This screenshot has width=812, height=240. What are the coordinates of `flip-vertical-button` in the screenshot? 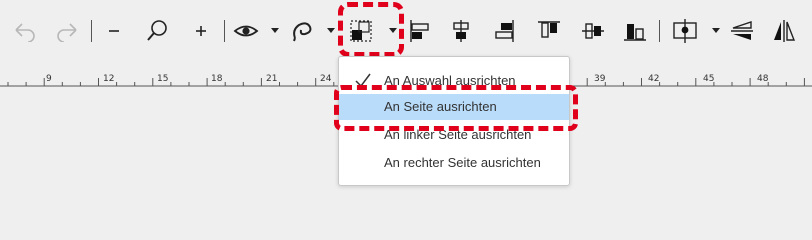 It's located at (784, 31).